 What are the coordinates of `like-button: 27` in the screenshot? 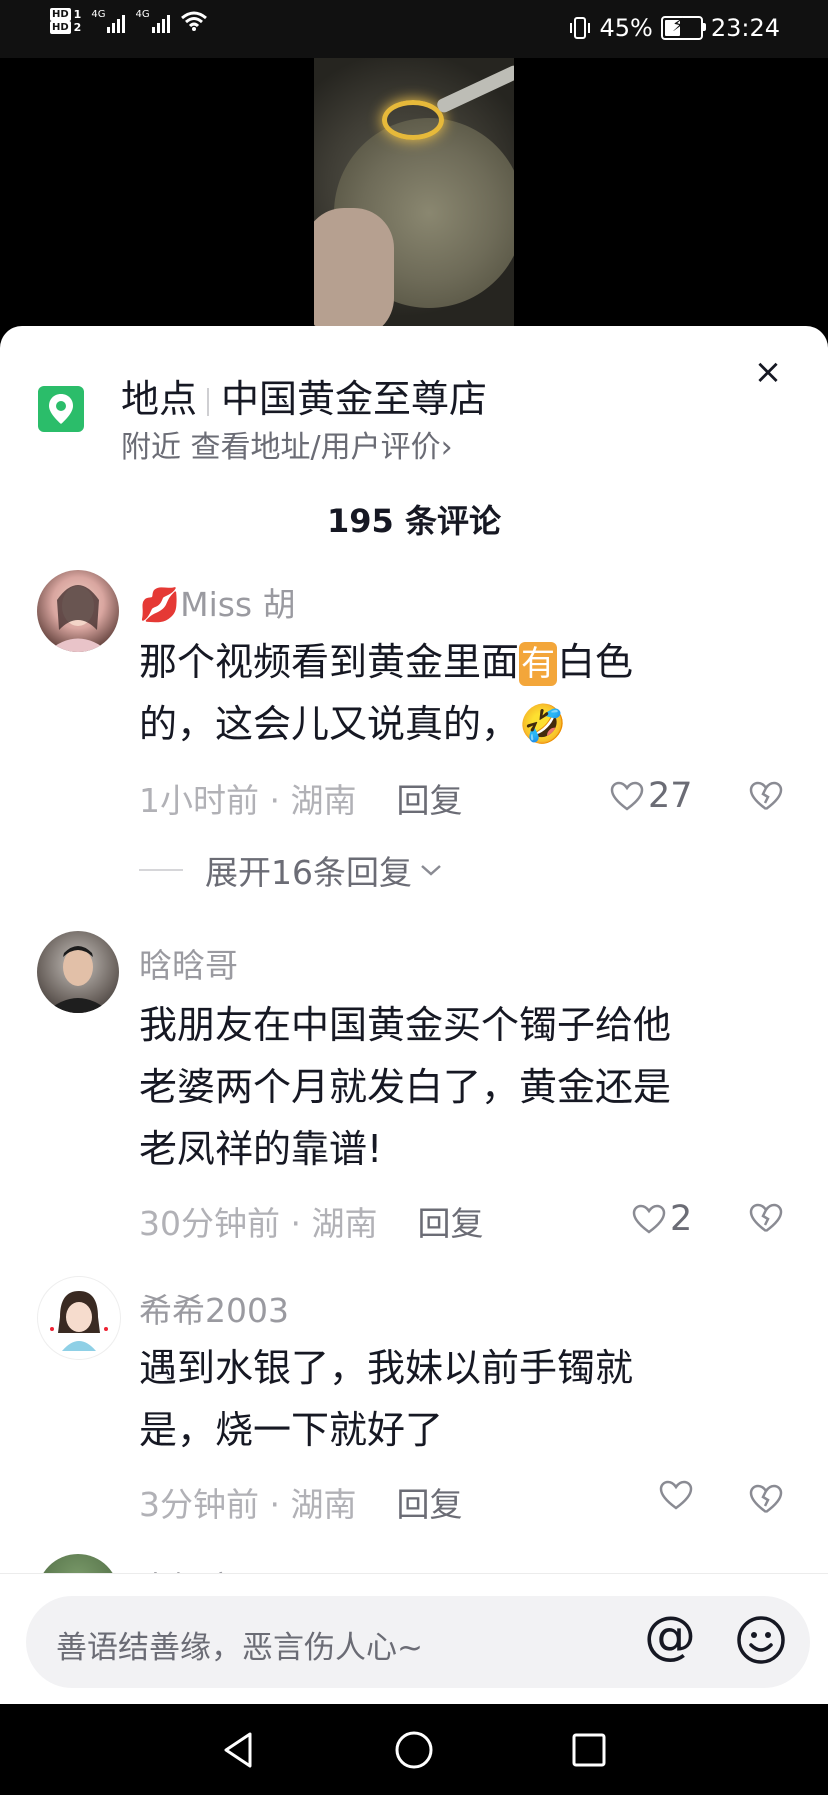 It's located at (651, 796).